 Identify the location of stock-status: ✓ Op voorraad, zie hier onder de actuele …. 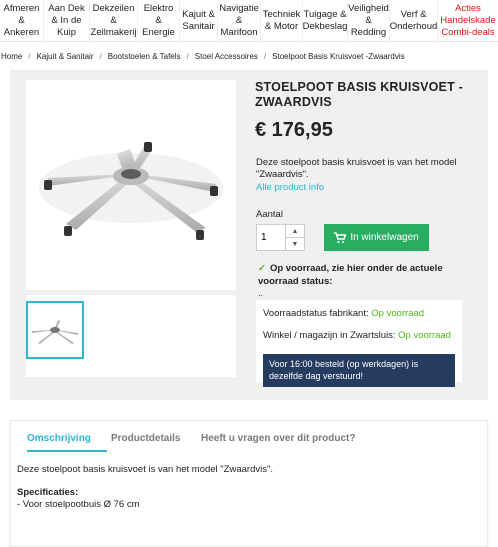
(364, 275).